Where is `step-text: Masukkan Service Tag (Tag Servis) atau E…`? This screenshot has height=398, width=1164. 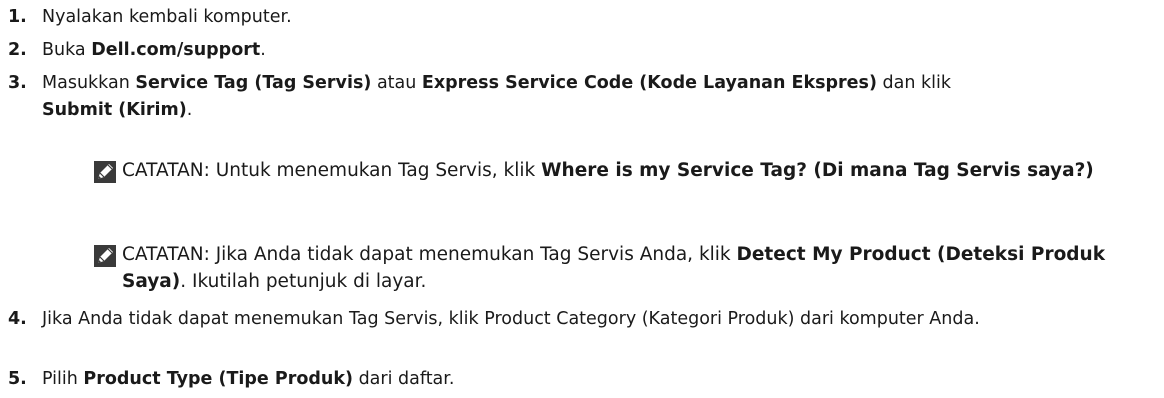 step-text: Masukkan Service Tag (Tag Servis) atau E… is located at coordinates (596, 97).